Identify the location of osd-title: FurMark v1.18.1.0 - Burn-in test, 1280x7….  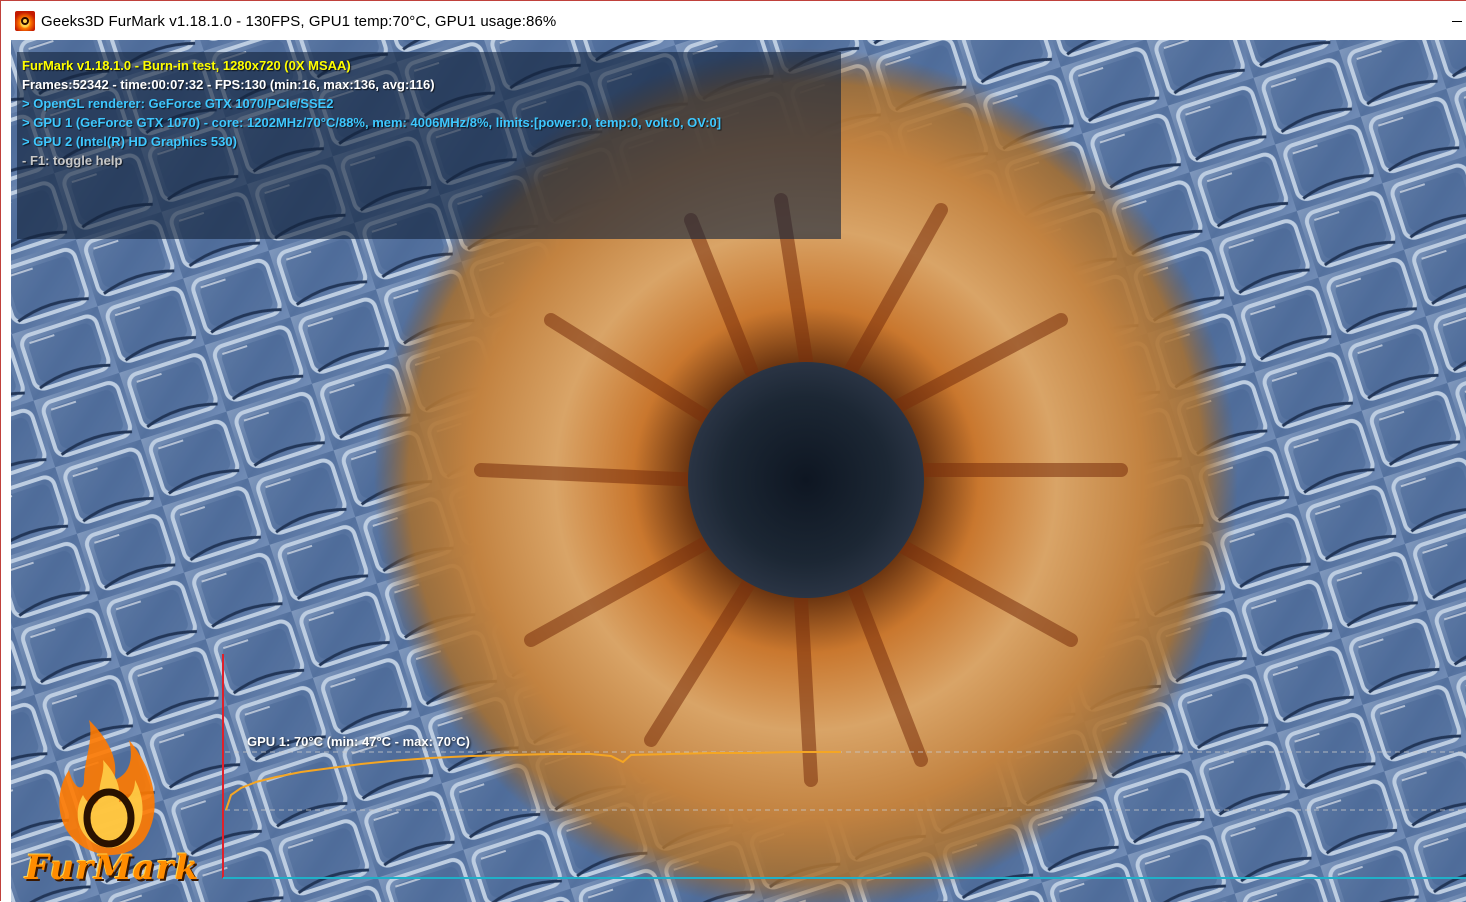
(186, 65).